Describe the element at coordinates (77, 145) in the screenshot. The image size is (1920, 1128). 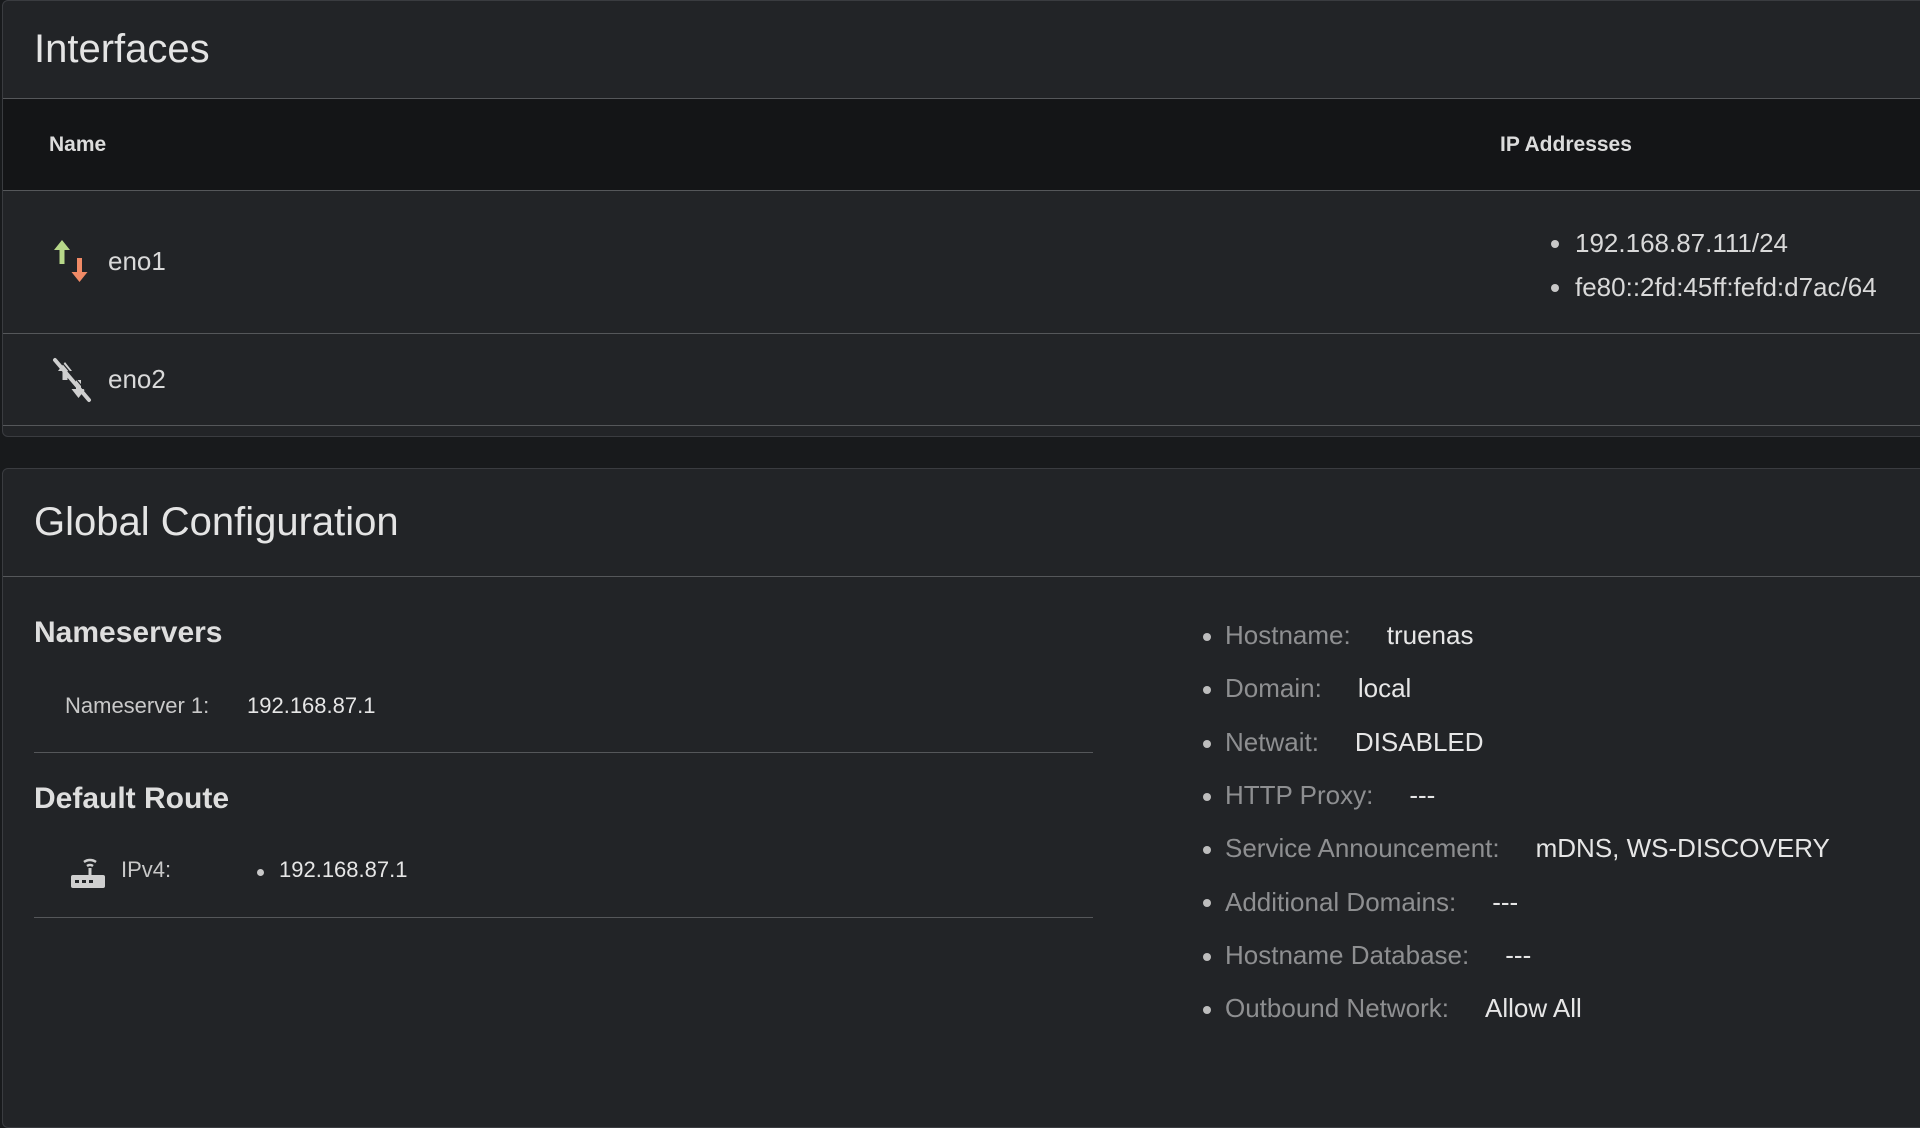
I see `column-header-name: Name` at that location.